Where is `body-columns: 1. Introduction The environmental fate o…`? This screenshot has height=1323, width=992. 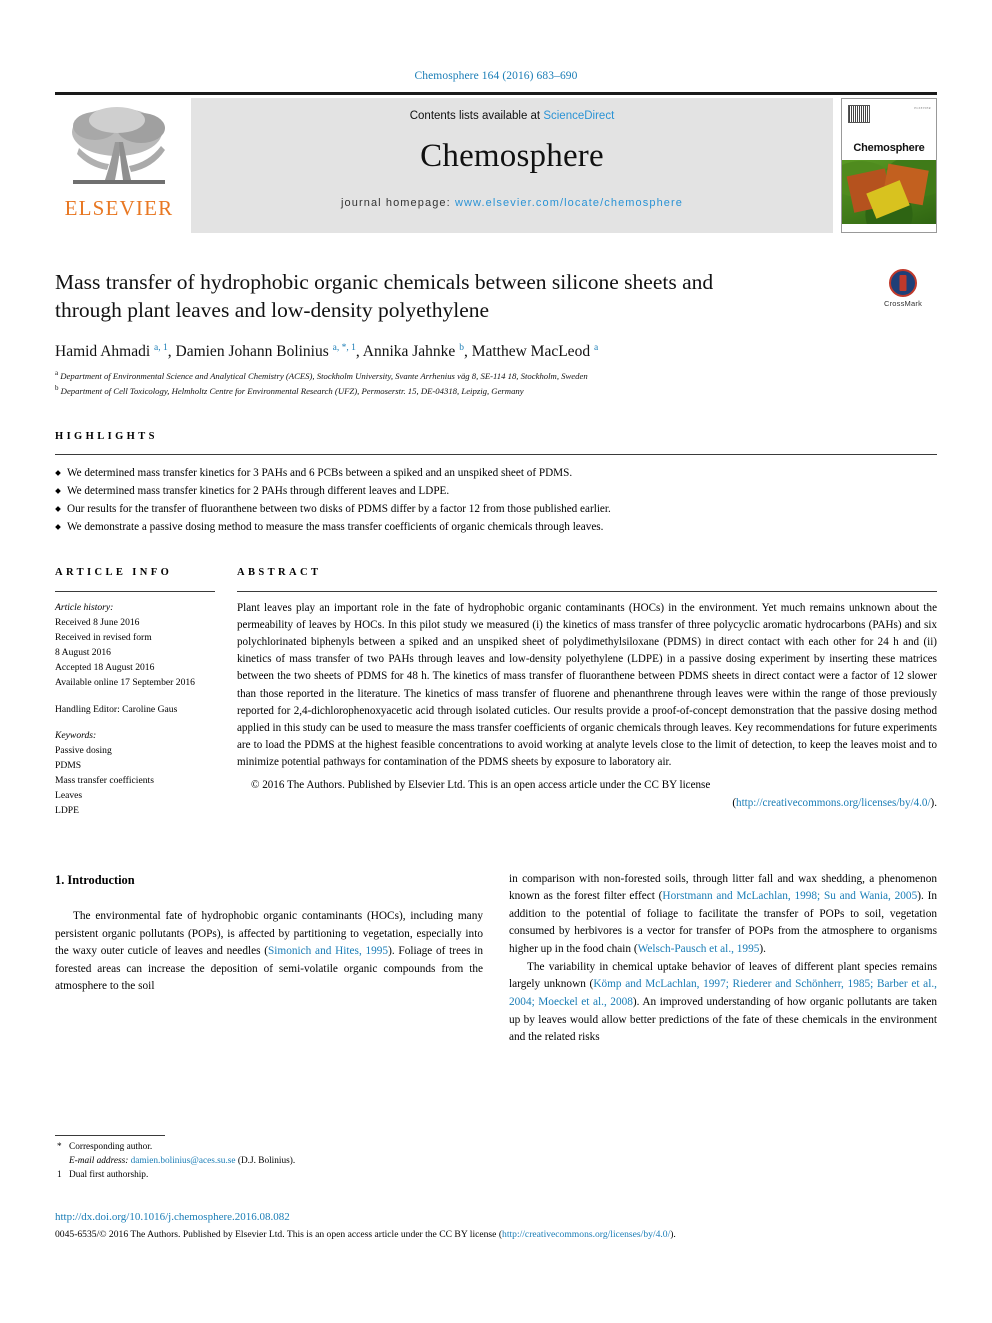 body-columns: 1. Introduction The environmental fate o… is located at coordinates (496, 959).